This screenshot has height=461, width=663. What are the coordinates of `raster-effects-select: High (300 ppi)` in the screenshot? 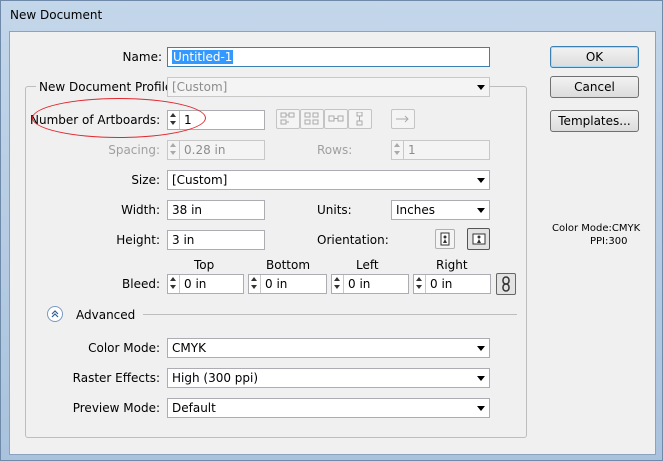 It's located at (328, 378).